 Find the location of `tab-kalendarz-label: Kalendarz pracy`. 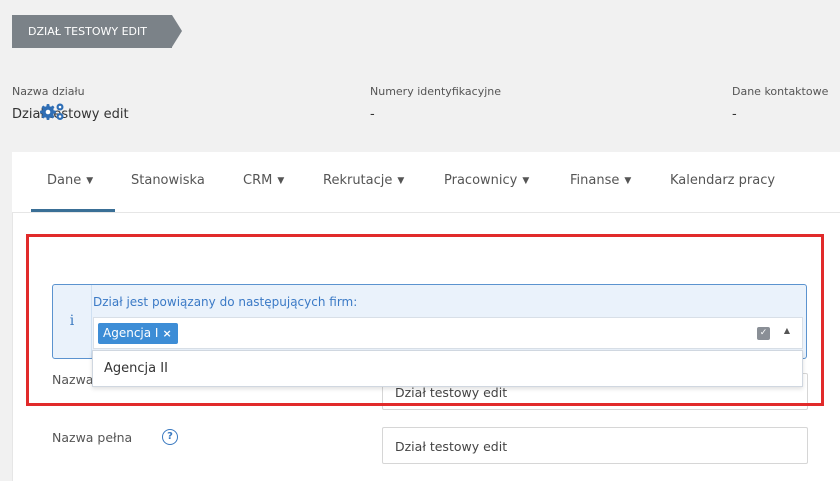

tab-kalendarz-label: Kalendarz pracy is located at coordinates (723, 180).